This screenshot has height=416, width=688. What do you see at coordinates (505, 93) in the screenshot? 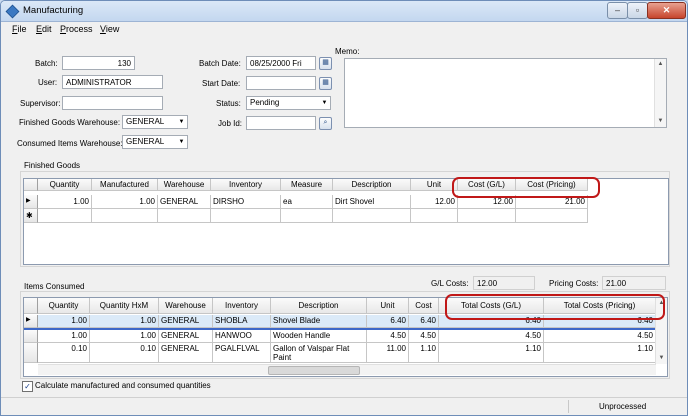
I see `memo-textarea: ▲ ▼` at bounding box center [505, 93].